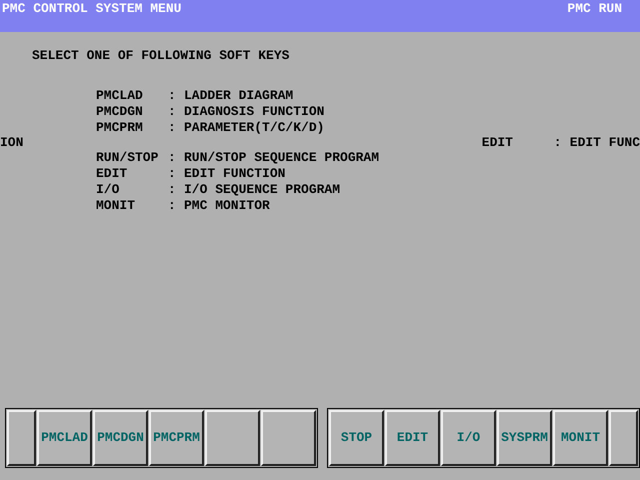  I want to click on menu-description: RUN/STOP SEQUENCE PROGRAM, so click(282, 158).